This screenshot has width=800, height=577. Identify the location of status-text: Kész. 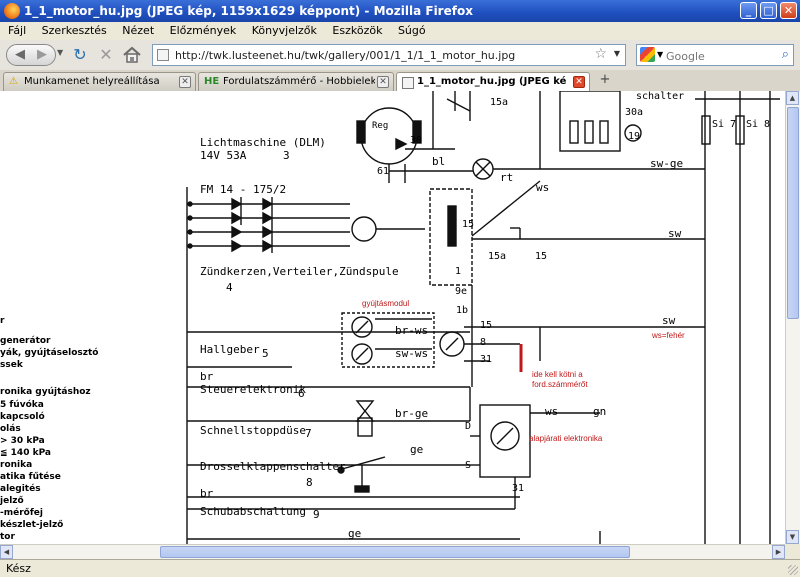
(18, 568).